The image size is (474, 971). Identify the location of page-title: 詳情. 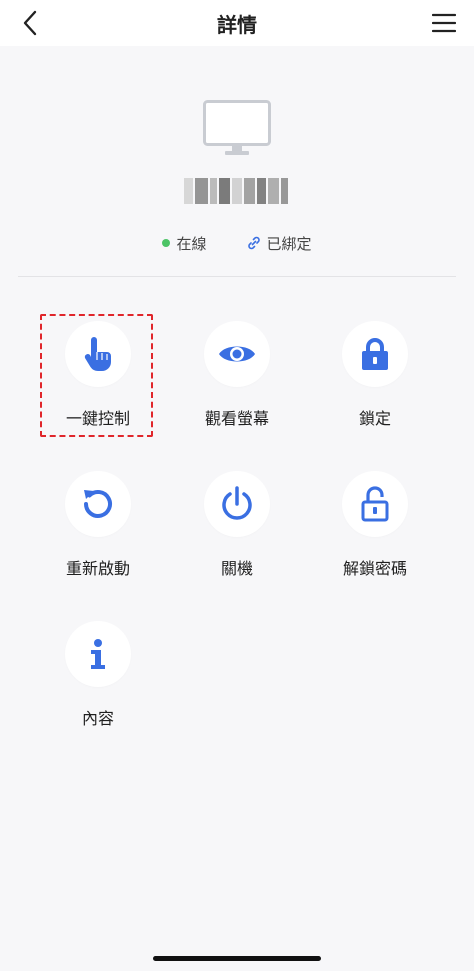
(237, 25).